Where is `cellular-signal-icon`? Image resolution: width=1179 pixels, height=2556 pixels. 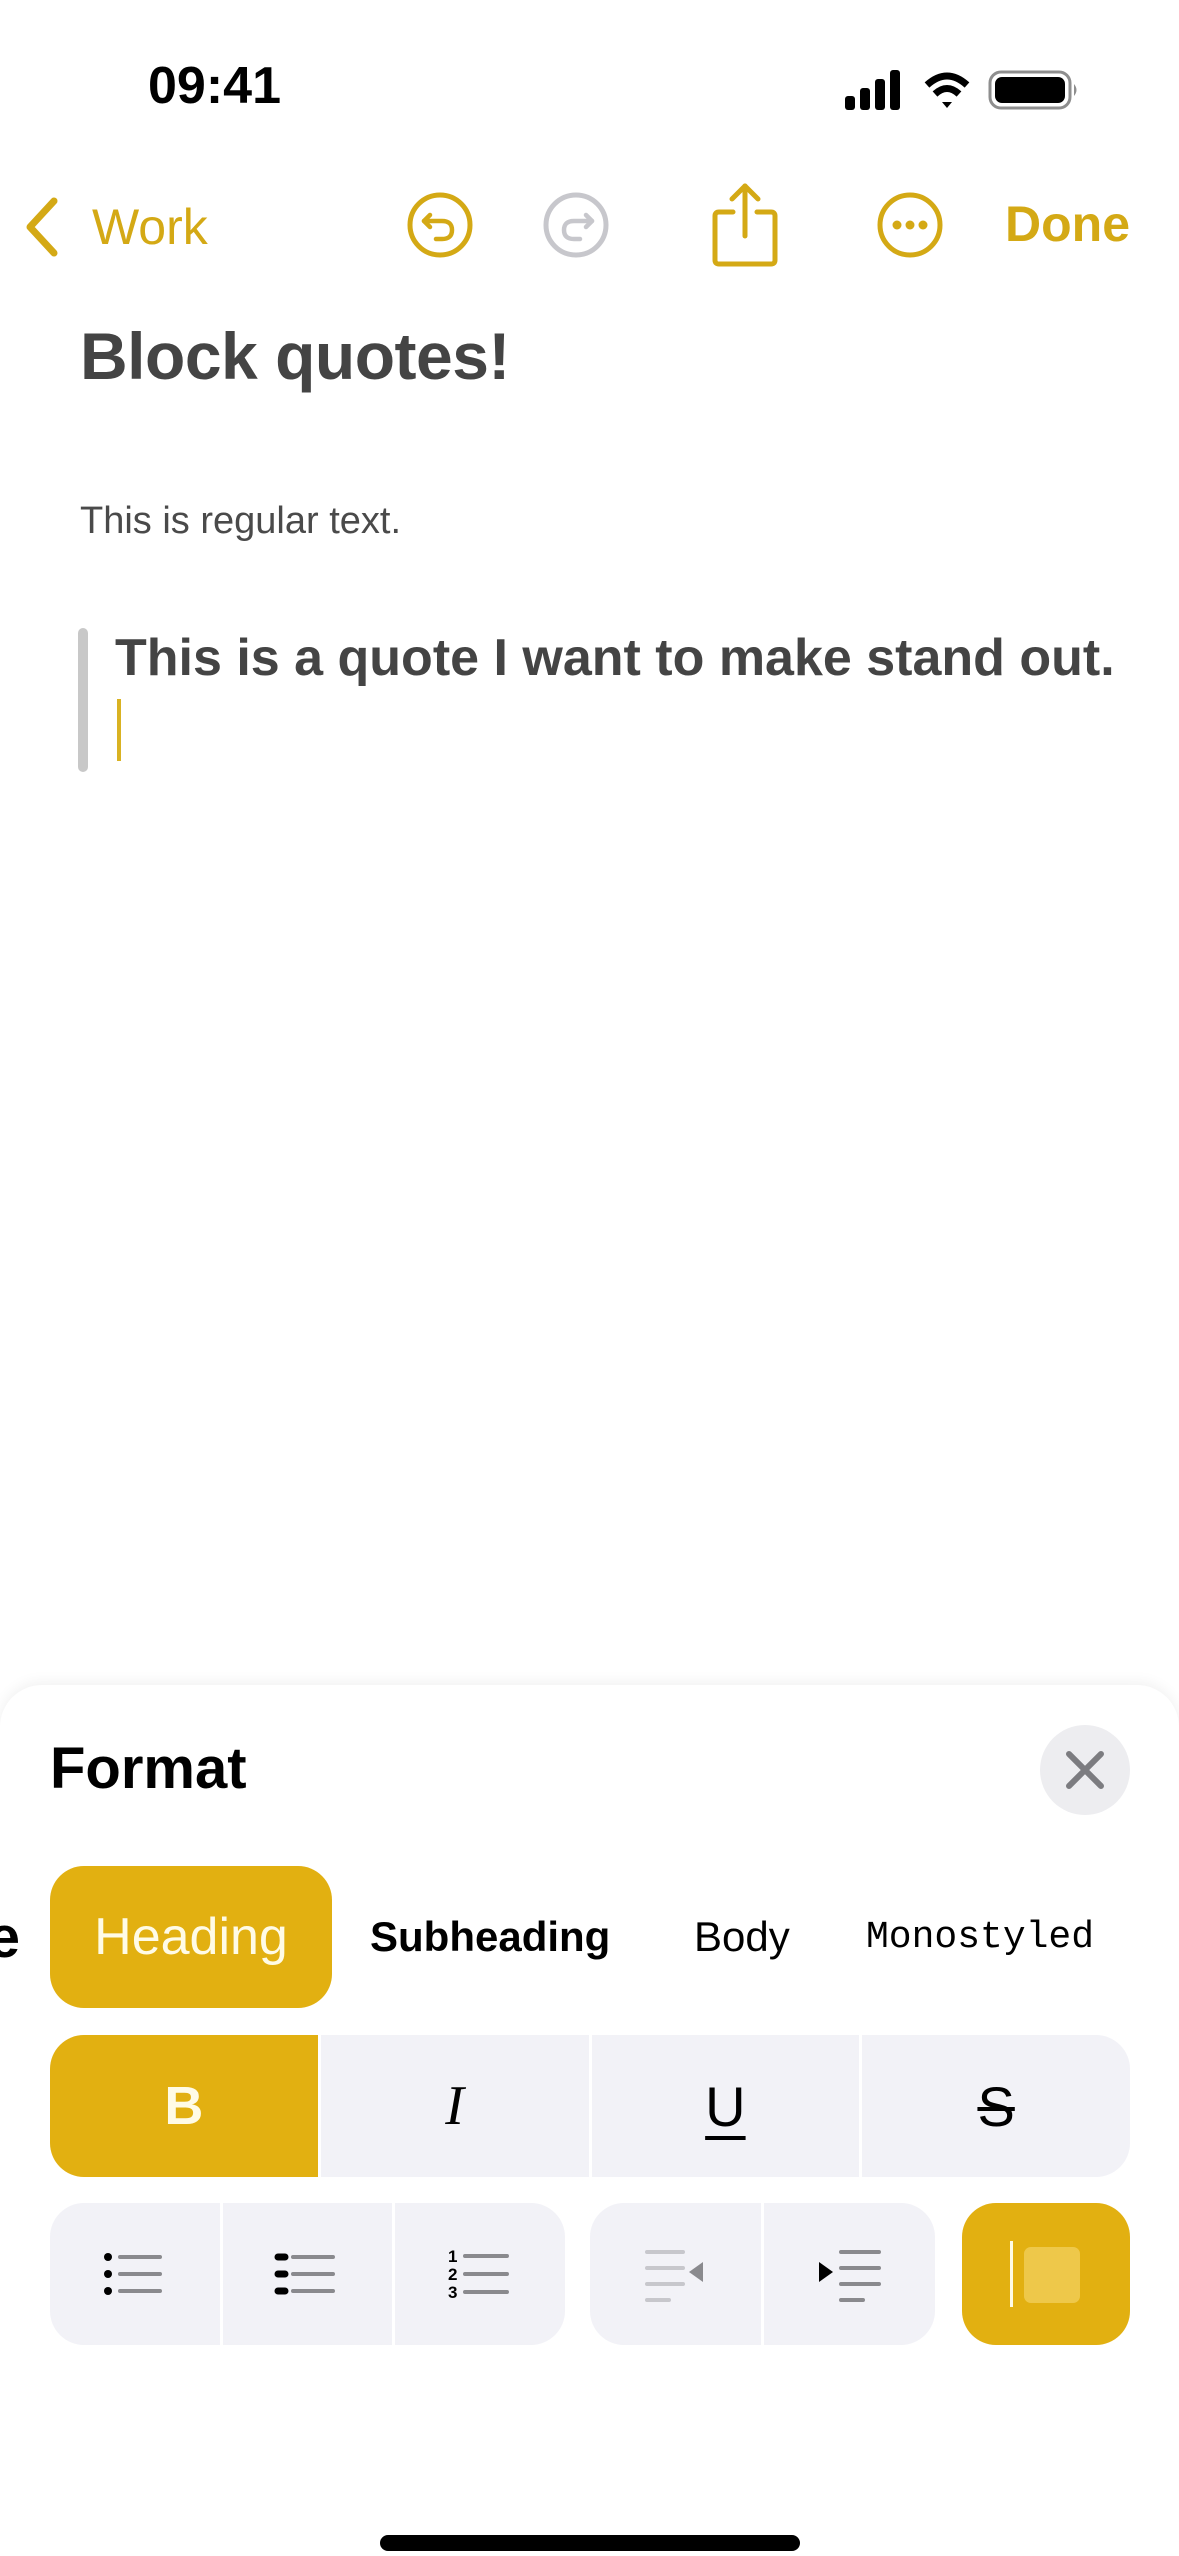
cellular-signal-icon is located at coordinates (872, 90).